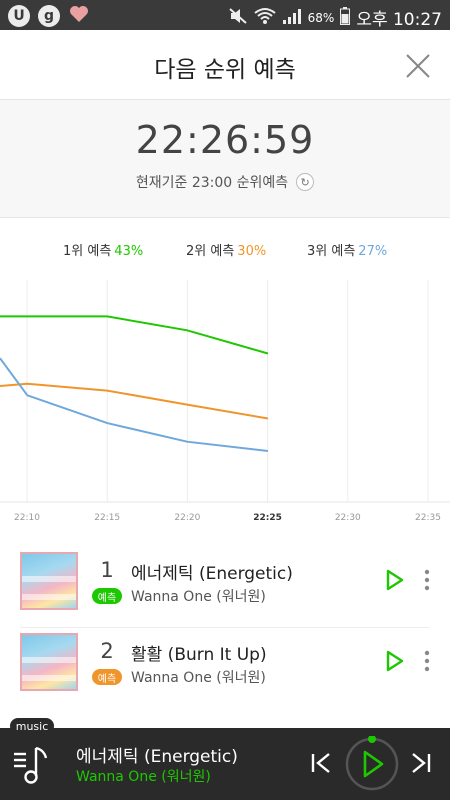  I want to click on chart-legend: 1위 예측 43% 2위 예측 30% 3위 예측 27%, so click(225, 250).